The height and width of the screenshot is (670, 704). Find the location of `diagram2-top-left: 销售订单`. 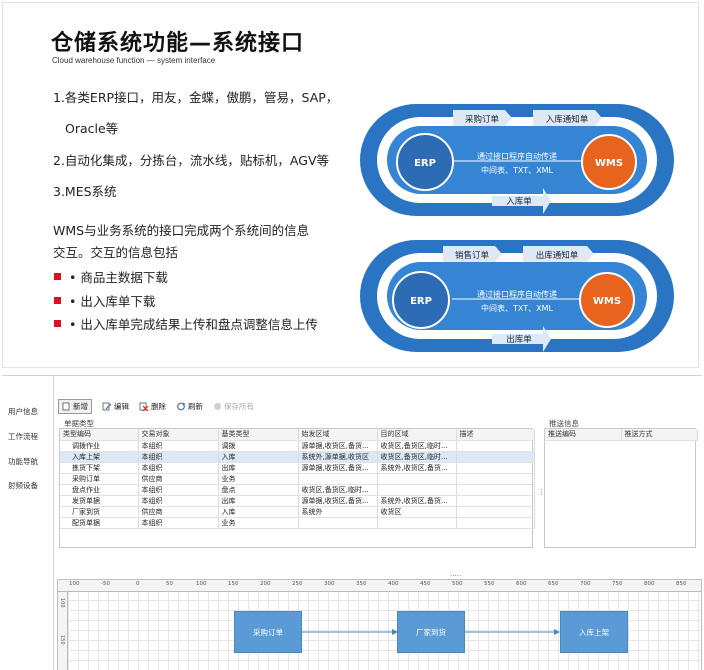

diagram2-top-left: 销售订单 is located at coordinates (472, 255).